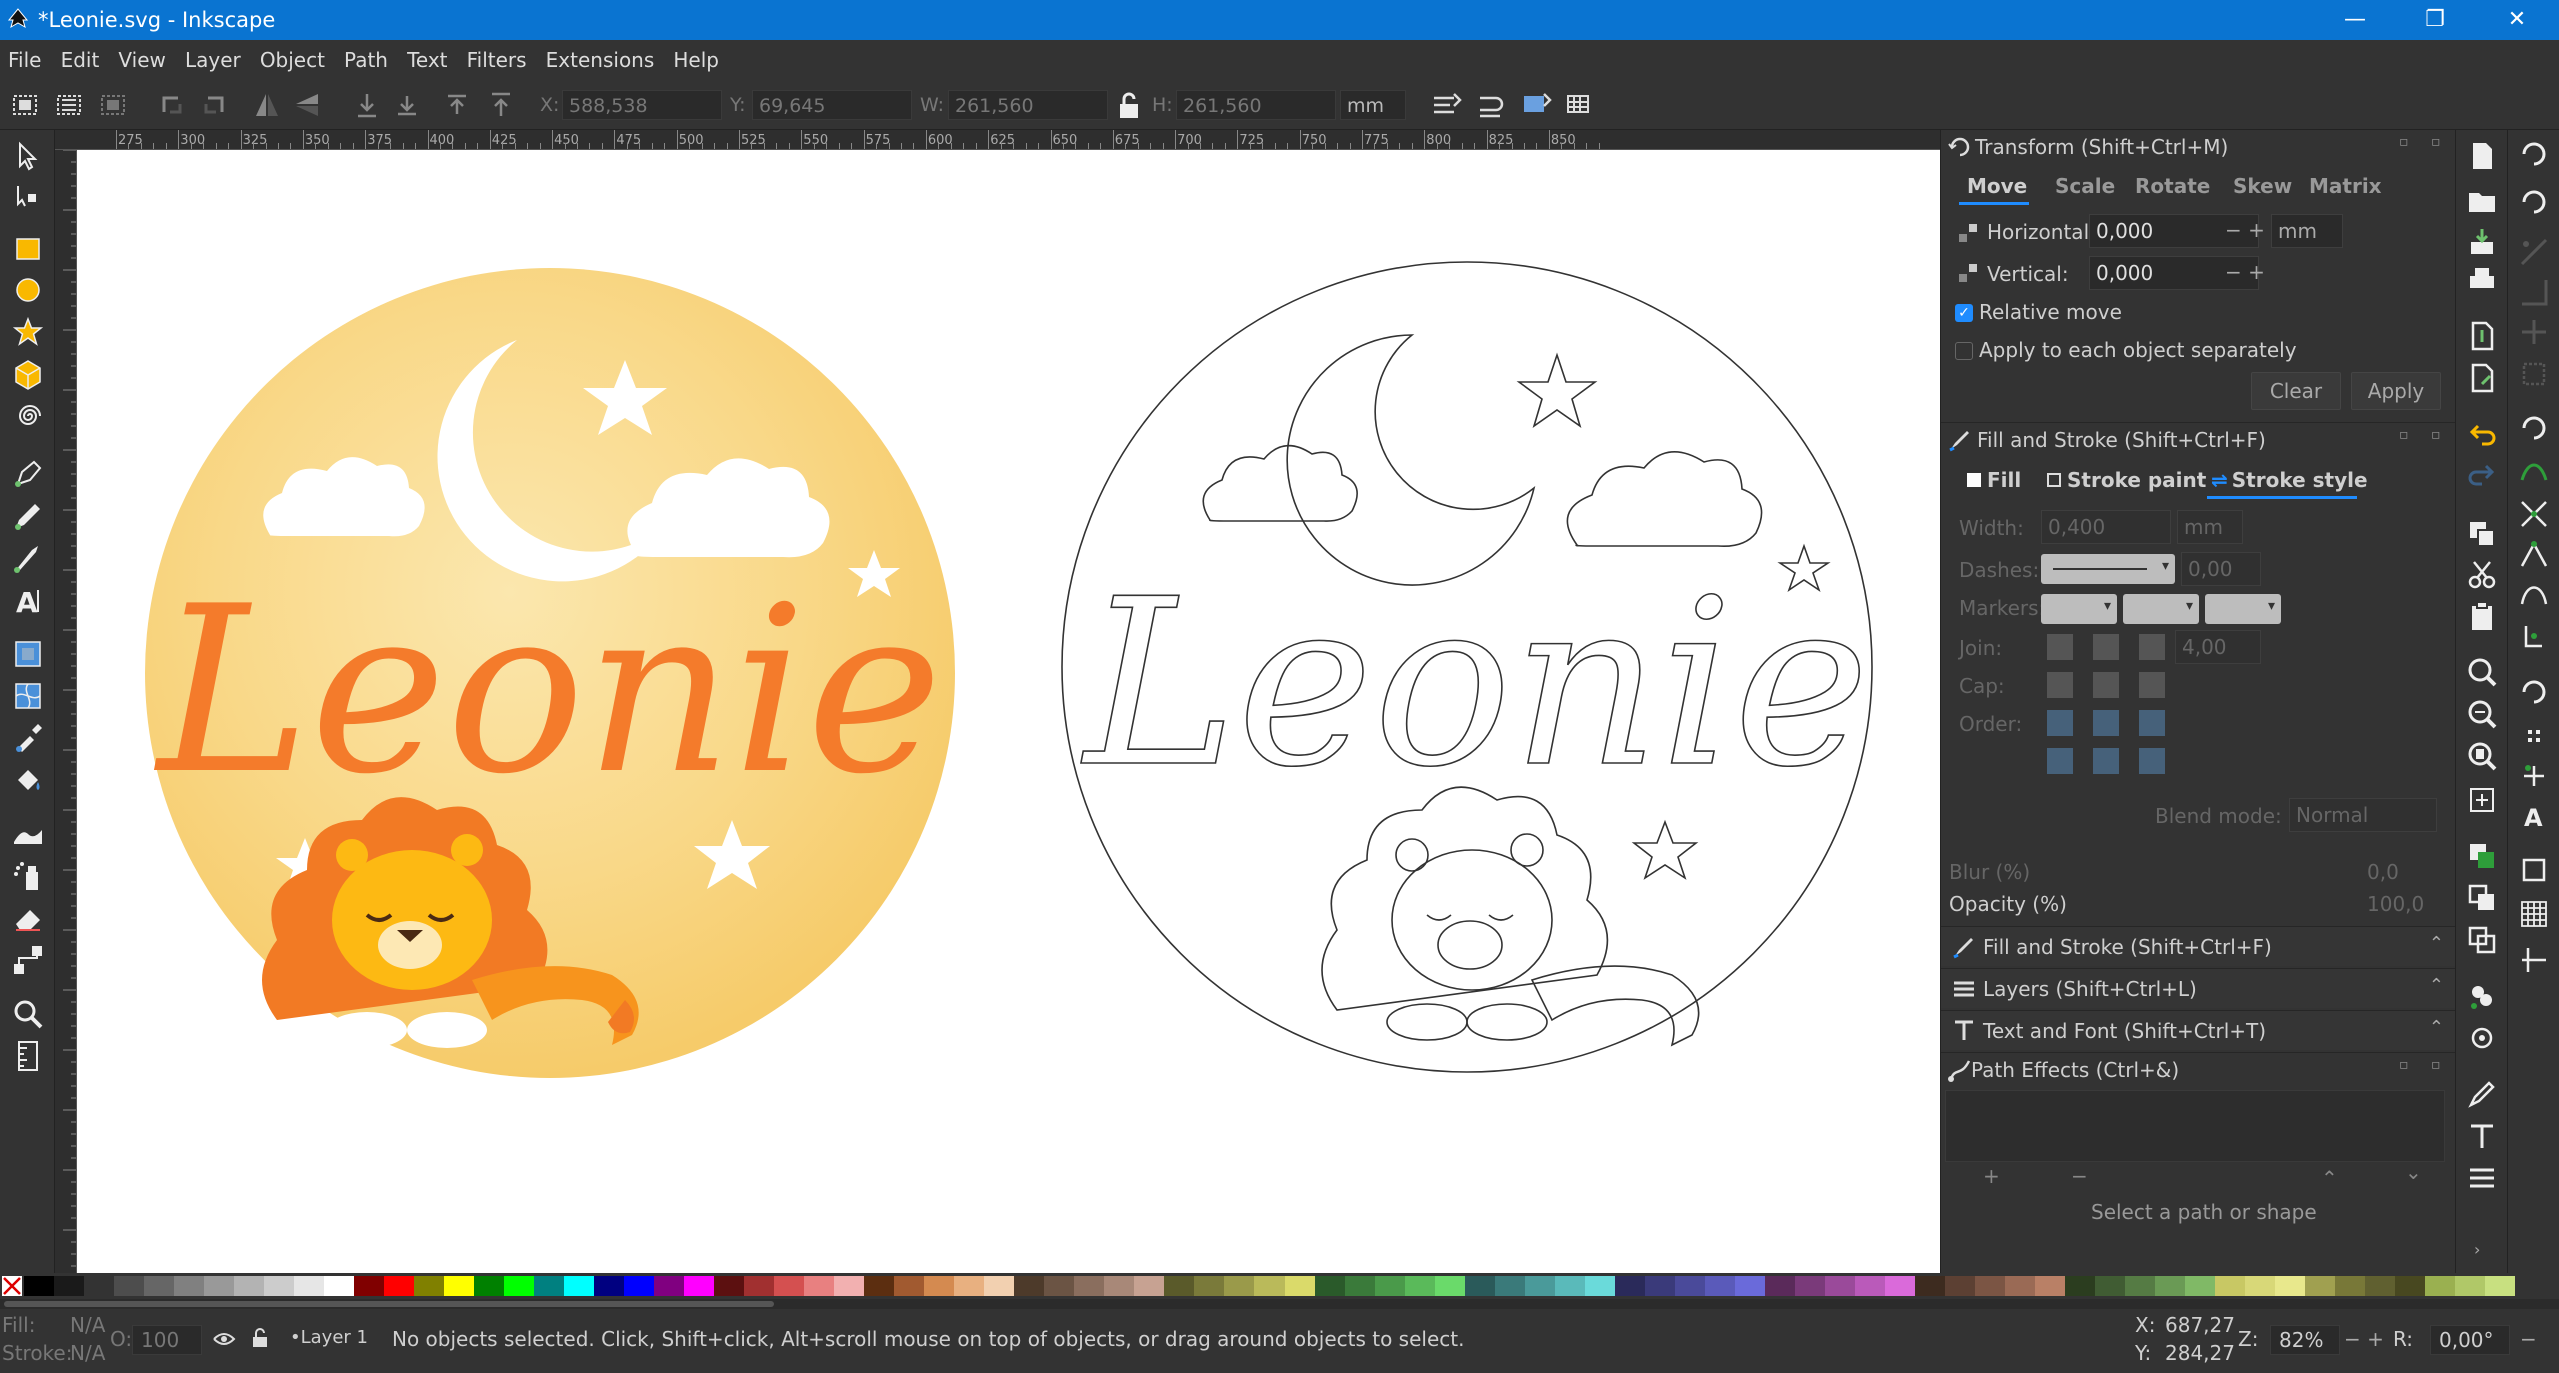 Image resolution: width=2559 pixels, height=1373 pixels. I want to click on lower-icon, so click(407, 105).